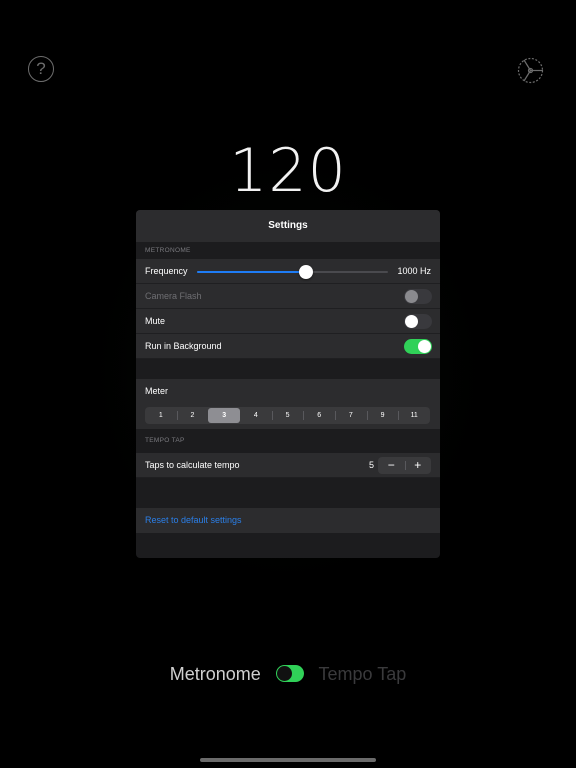 The height and width of the screenshot is (768, 576). What do you see at coordinates (382, 415) in the screenshot?
I see `meter-option-9: 9` at bounding box center [382, 415].